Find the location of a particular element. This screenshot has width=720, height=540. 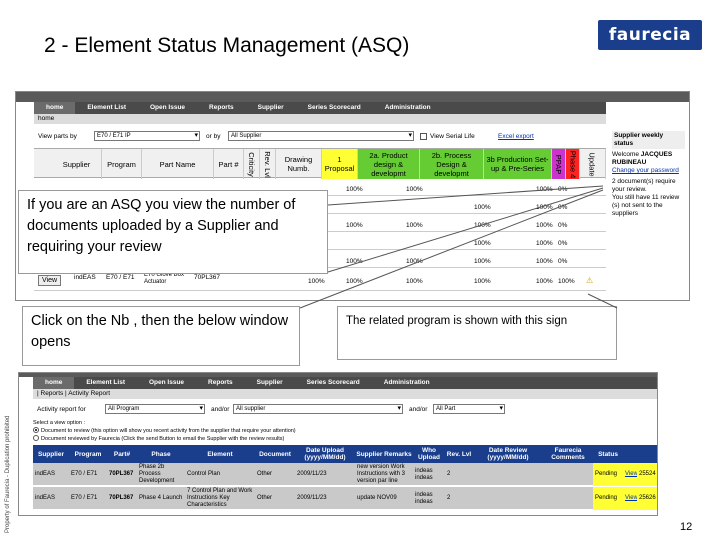

col-phase: Phase 4 is located at coordinates (573, 164).